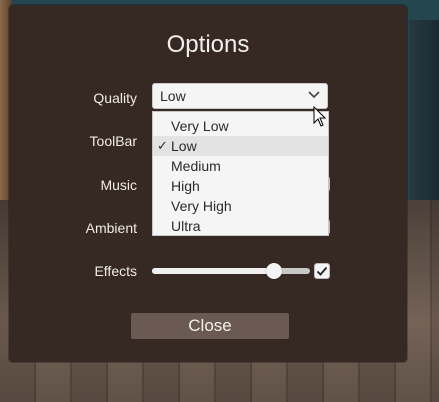 This screenshot has height=402, width=439. Describe the element at coordinates (320, 116) in the screenshot. I see `mouse-cursor-icon` at that location.